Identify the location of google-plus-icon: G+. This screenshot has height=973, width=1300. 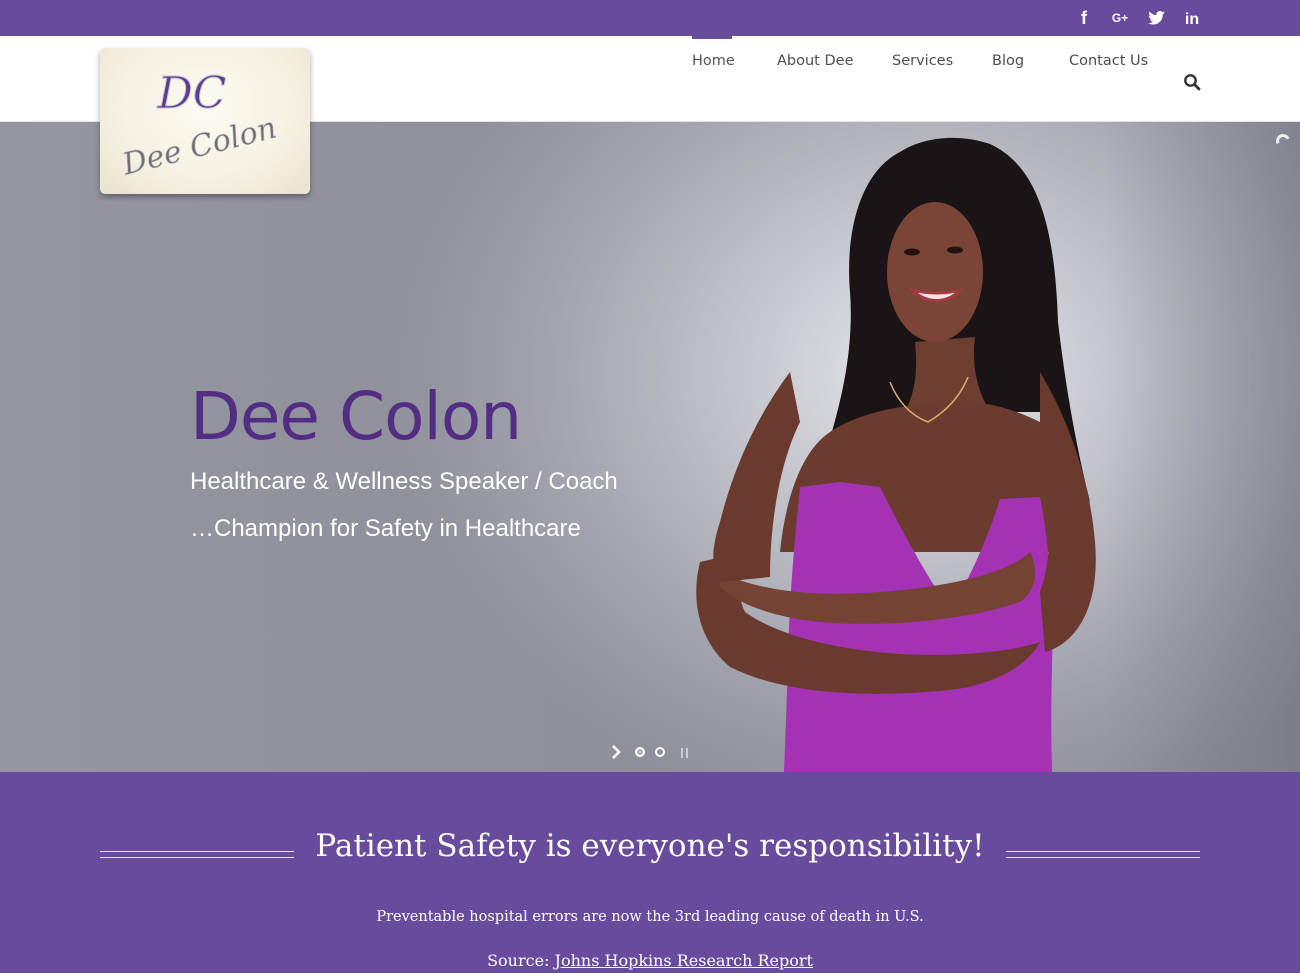
(1120, 18).